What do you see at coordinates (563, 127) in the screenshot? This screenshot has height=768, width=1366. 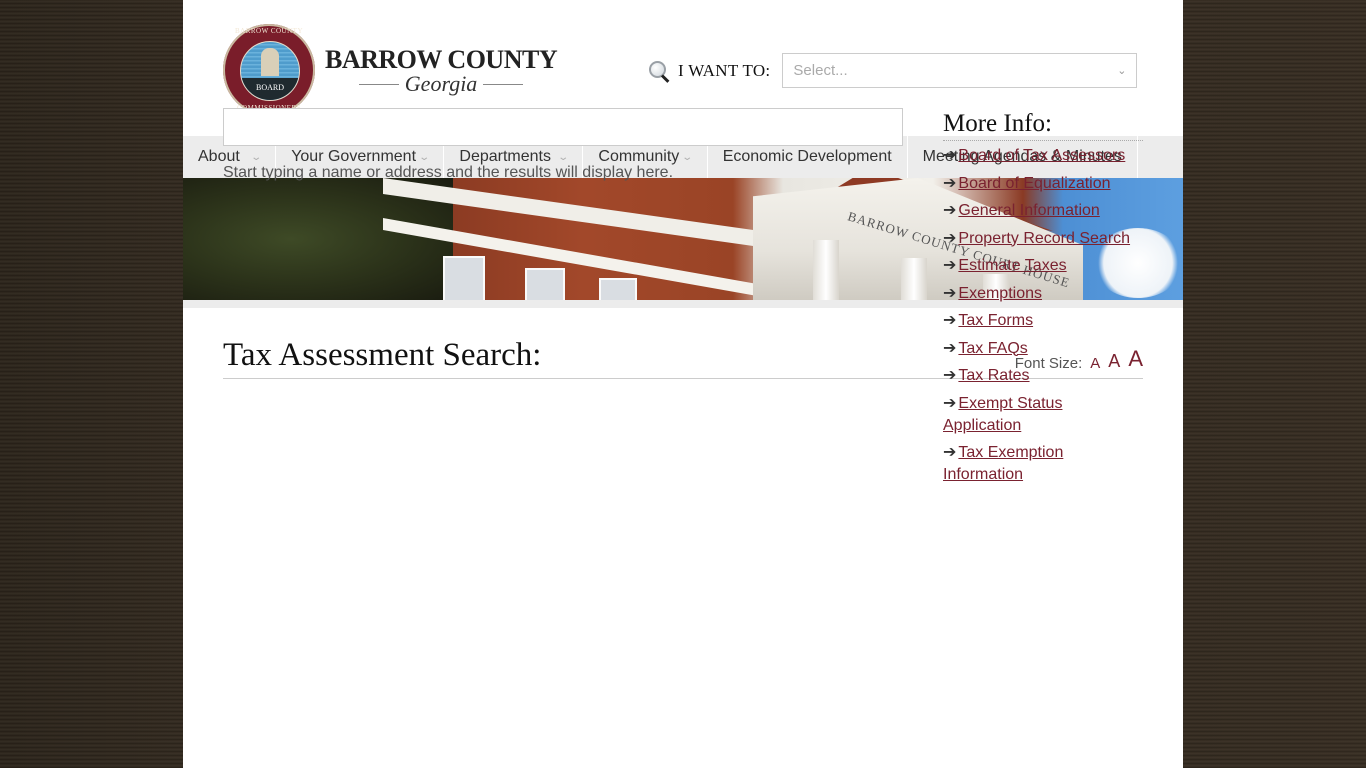 I see `tax-search-input` at bounding box center [563, 127].